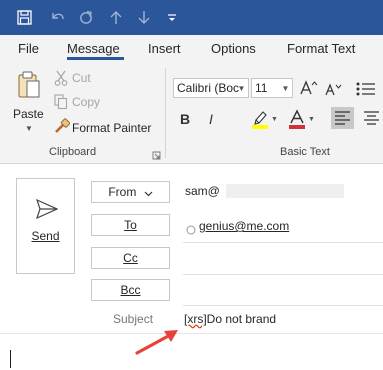 The width and height of the screenshot is (383, 370). I want to click on font-size-value: 11, so click(261, 88).